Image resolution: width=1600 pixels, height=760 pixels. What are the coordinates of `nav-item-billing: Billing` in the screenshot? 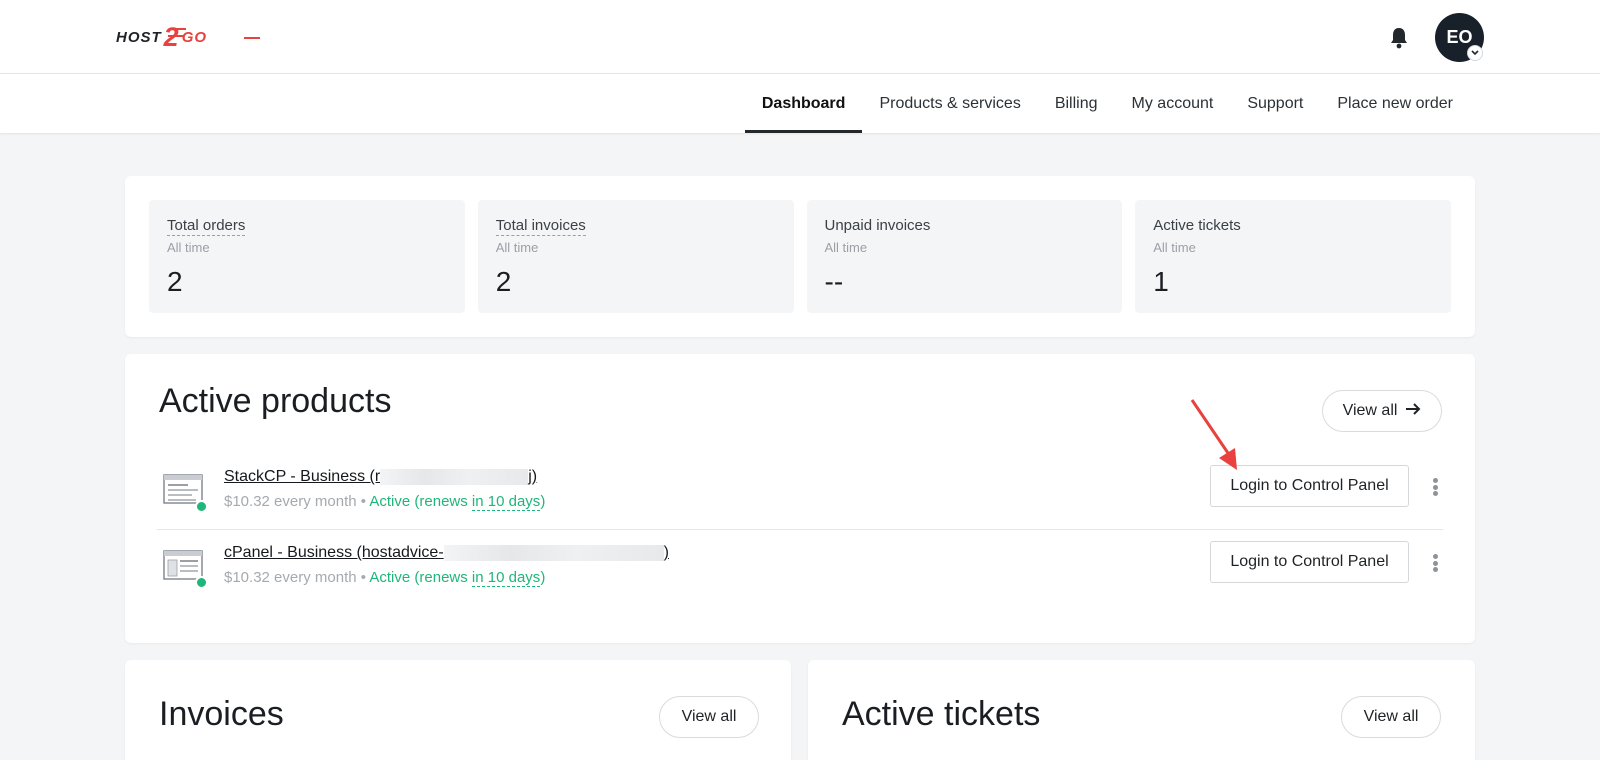 It's located at (1076, 103).